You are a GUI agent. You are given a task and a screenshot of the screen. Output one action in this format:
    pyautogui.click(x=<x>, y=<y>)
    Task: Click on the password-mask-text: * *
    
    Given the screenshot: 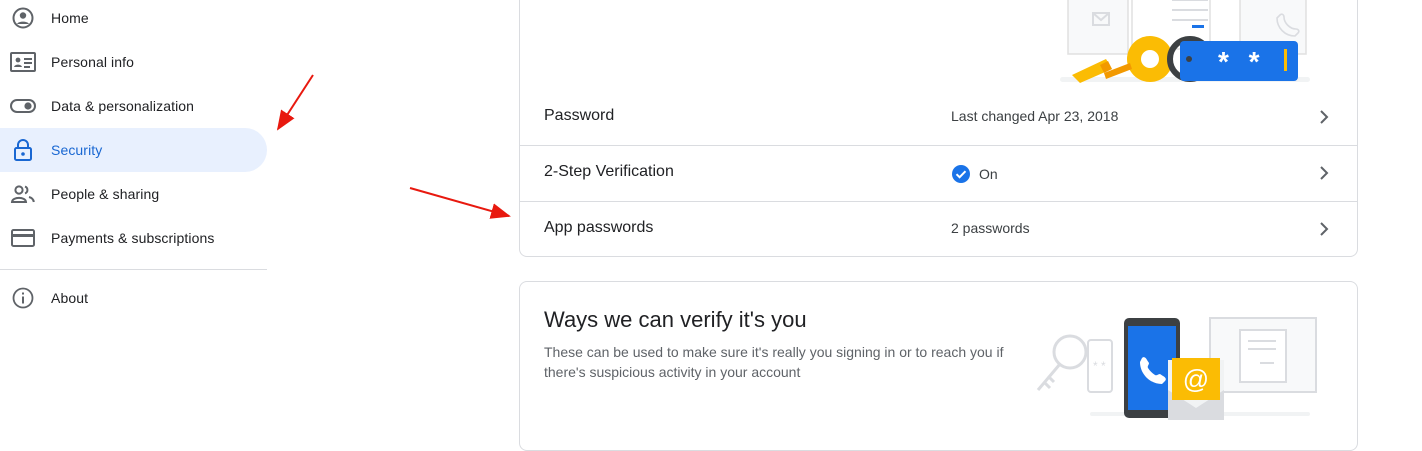 What is the action you would take?
    pyautogui.click(x=1242, y=61)
    